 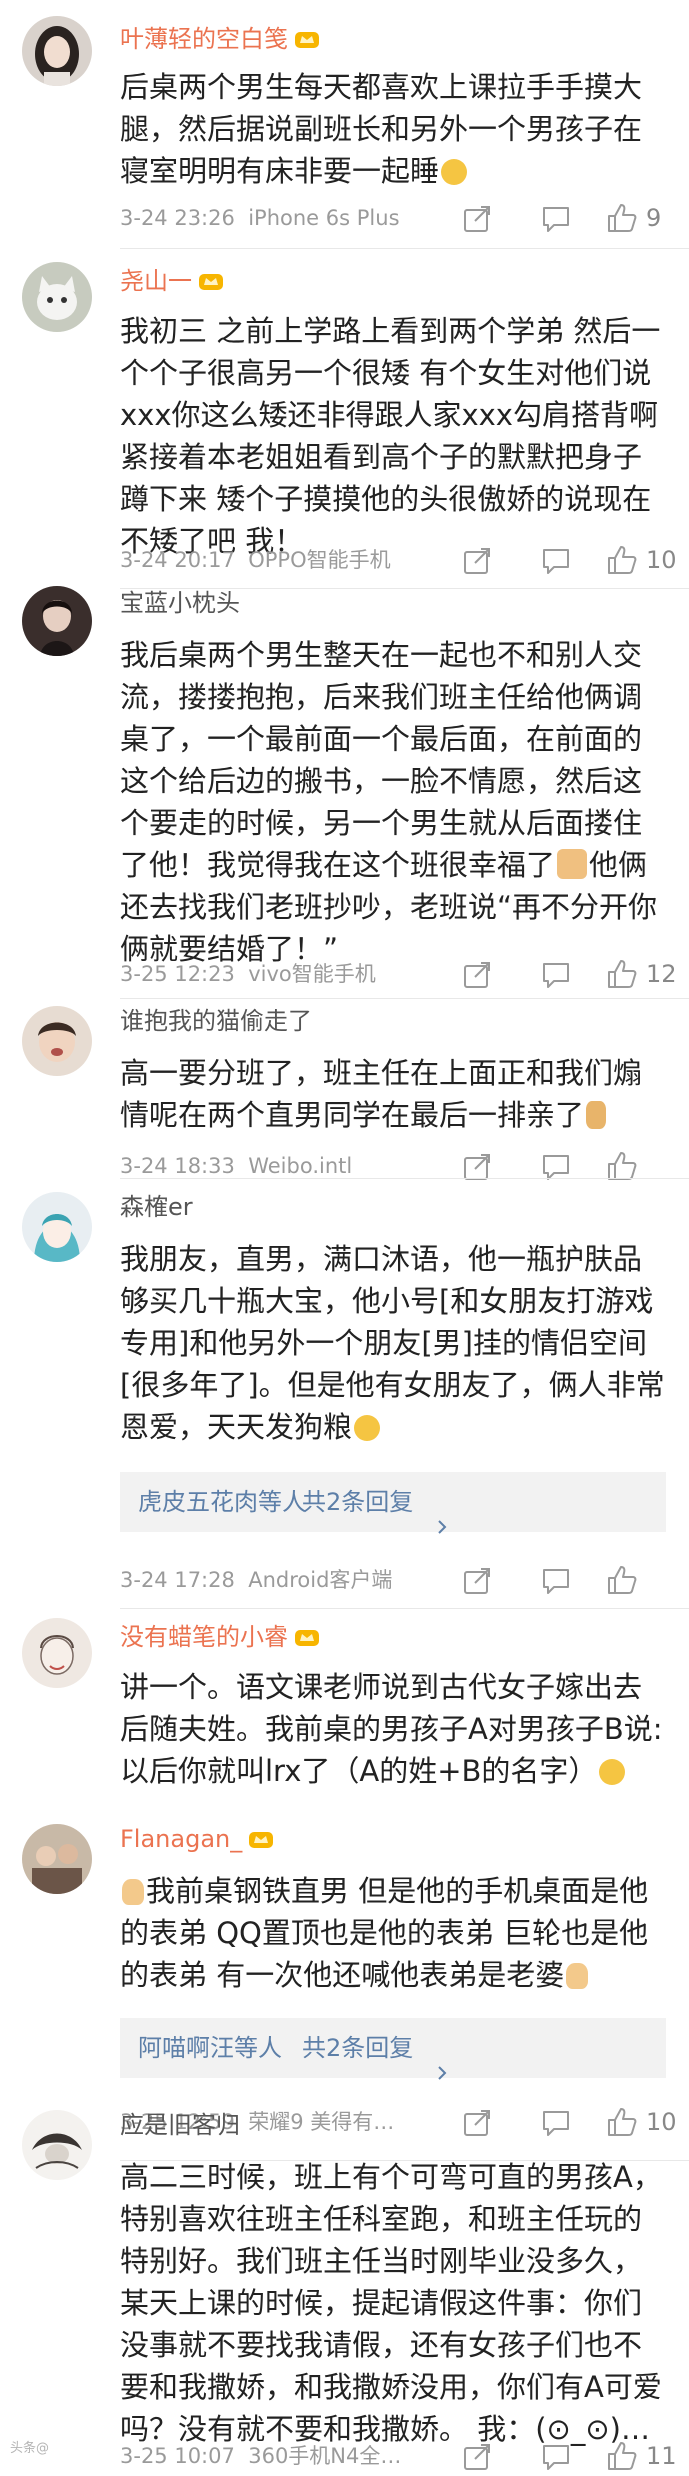 What do you see at coordinates (57, 1227) in the screenshot?
I see `avatar-anime-teal-hair-icon` at bounding box center [57, 1227].